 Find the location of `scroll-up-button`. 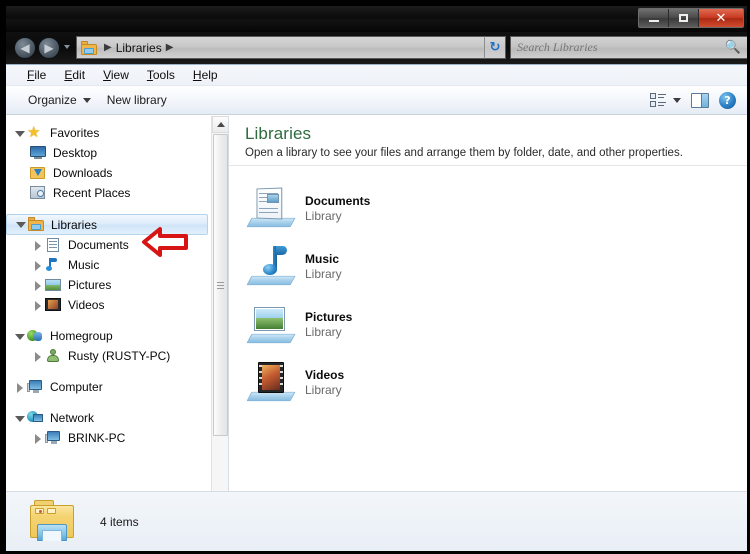

scroll-up-button is located at coordinates (220, 124).